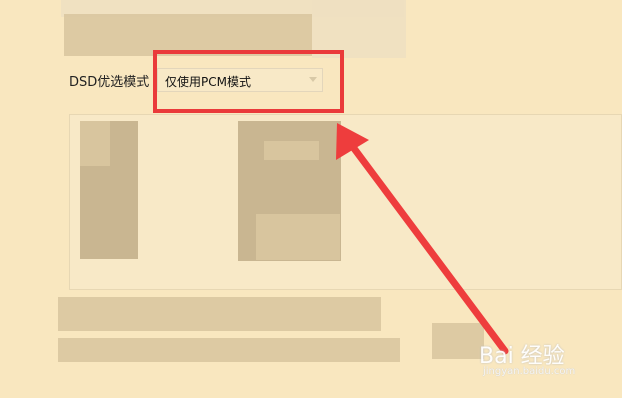 The image size is (622, 398). I want to click on blurred-bottom-row, so click(219, 314).